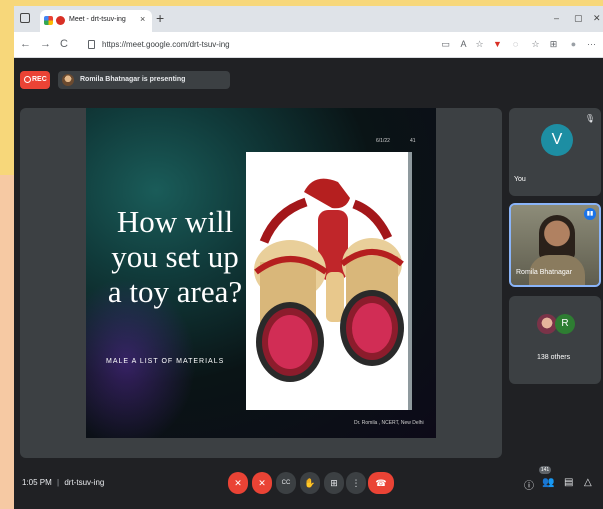 Image resolution: width=603 pixels, height=509 pixels. I want to click on mic-off-button: ✕, so click(238, 483).